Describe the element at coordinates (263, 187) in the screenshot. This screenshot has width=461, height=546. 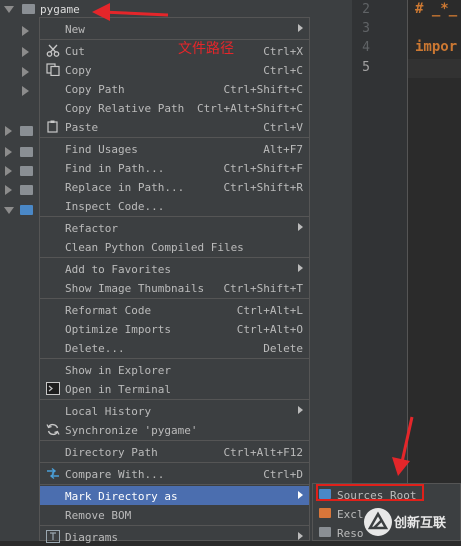
I see `menu-item-shortcut: Ctrl+Shift+R` at that location.